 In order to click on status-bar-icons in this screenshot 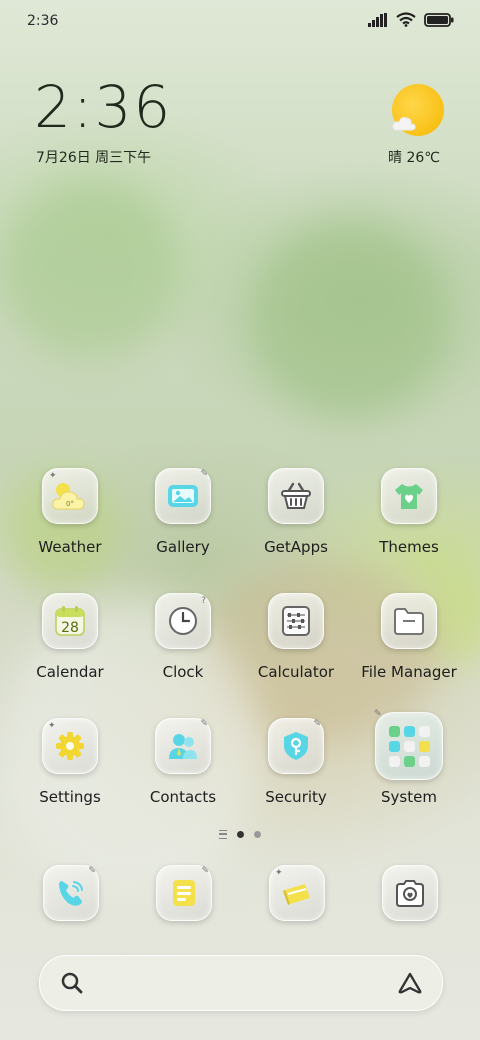, I will do `click(411, 19)`.